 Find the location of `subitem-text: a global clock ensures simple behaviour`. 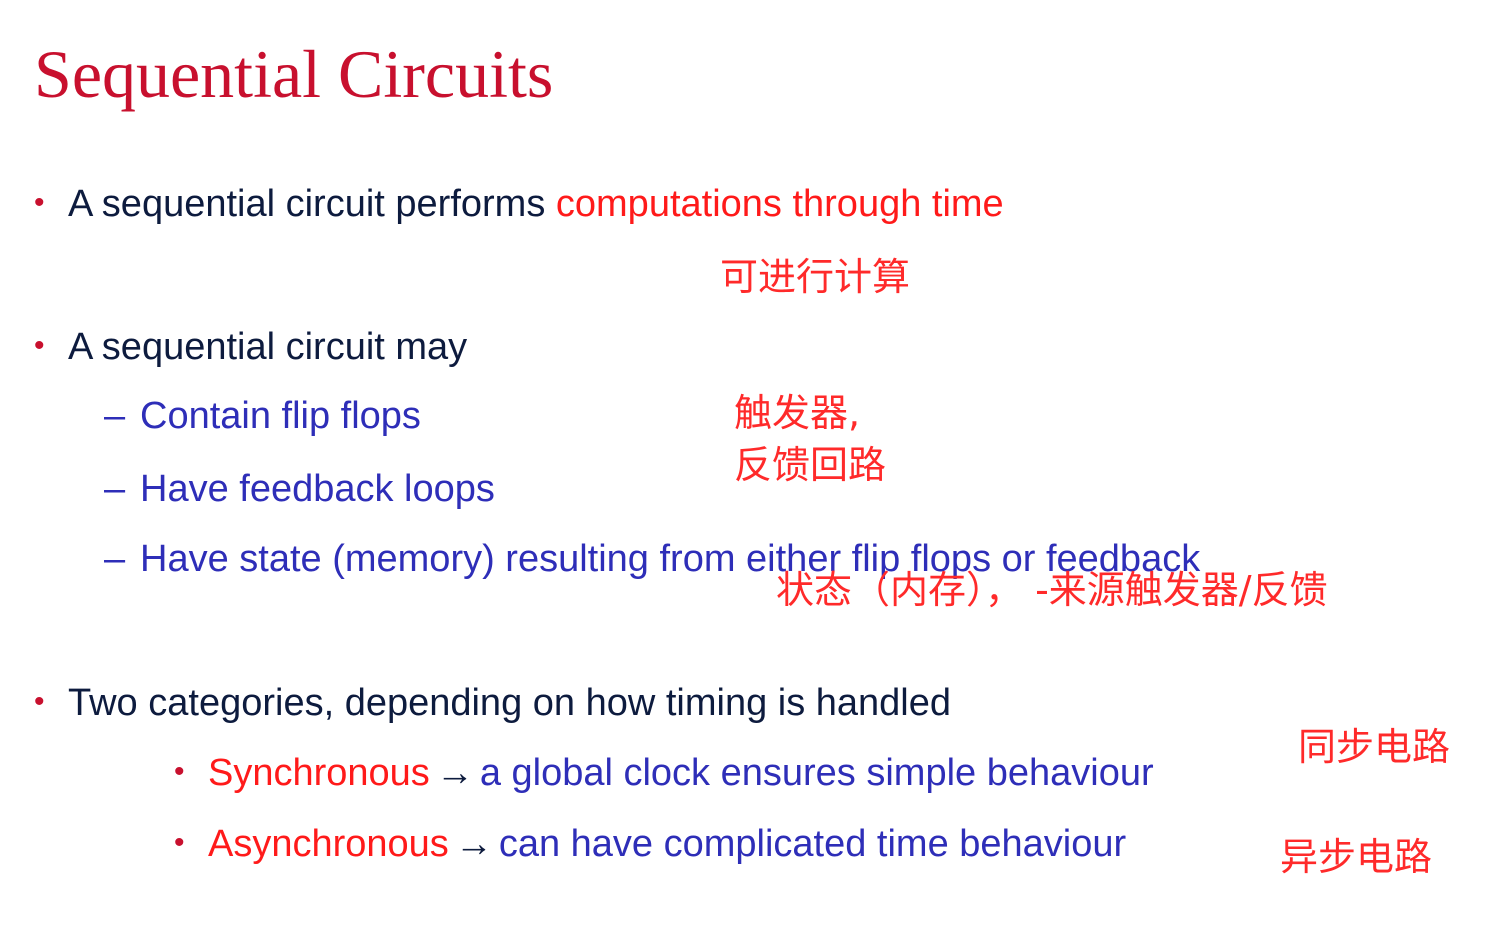

subitem-text: a global clock ensures simple behaviour is located at coordinates (816, 773).